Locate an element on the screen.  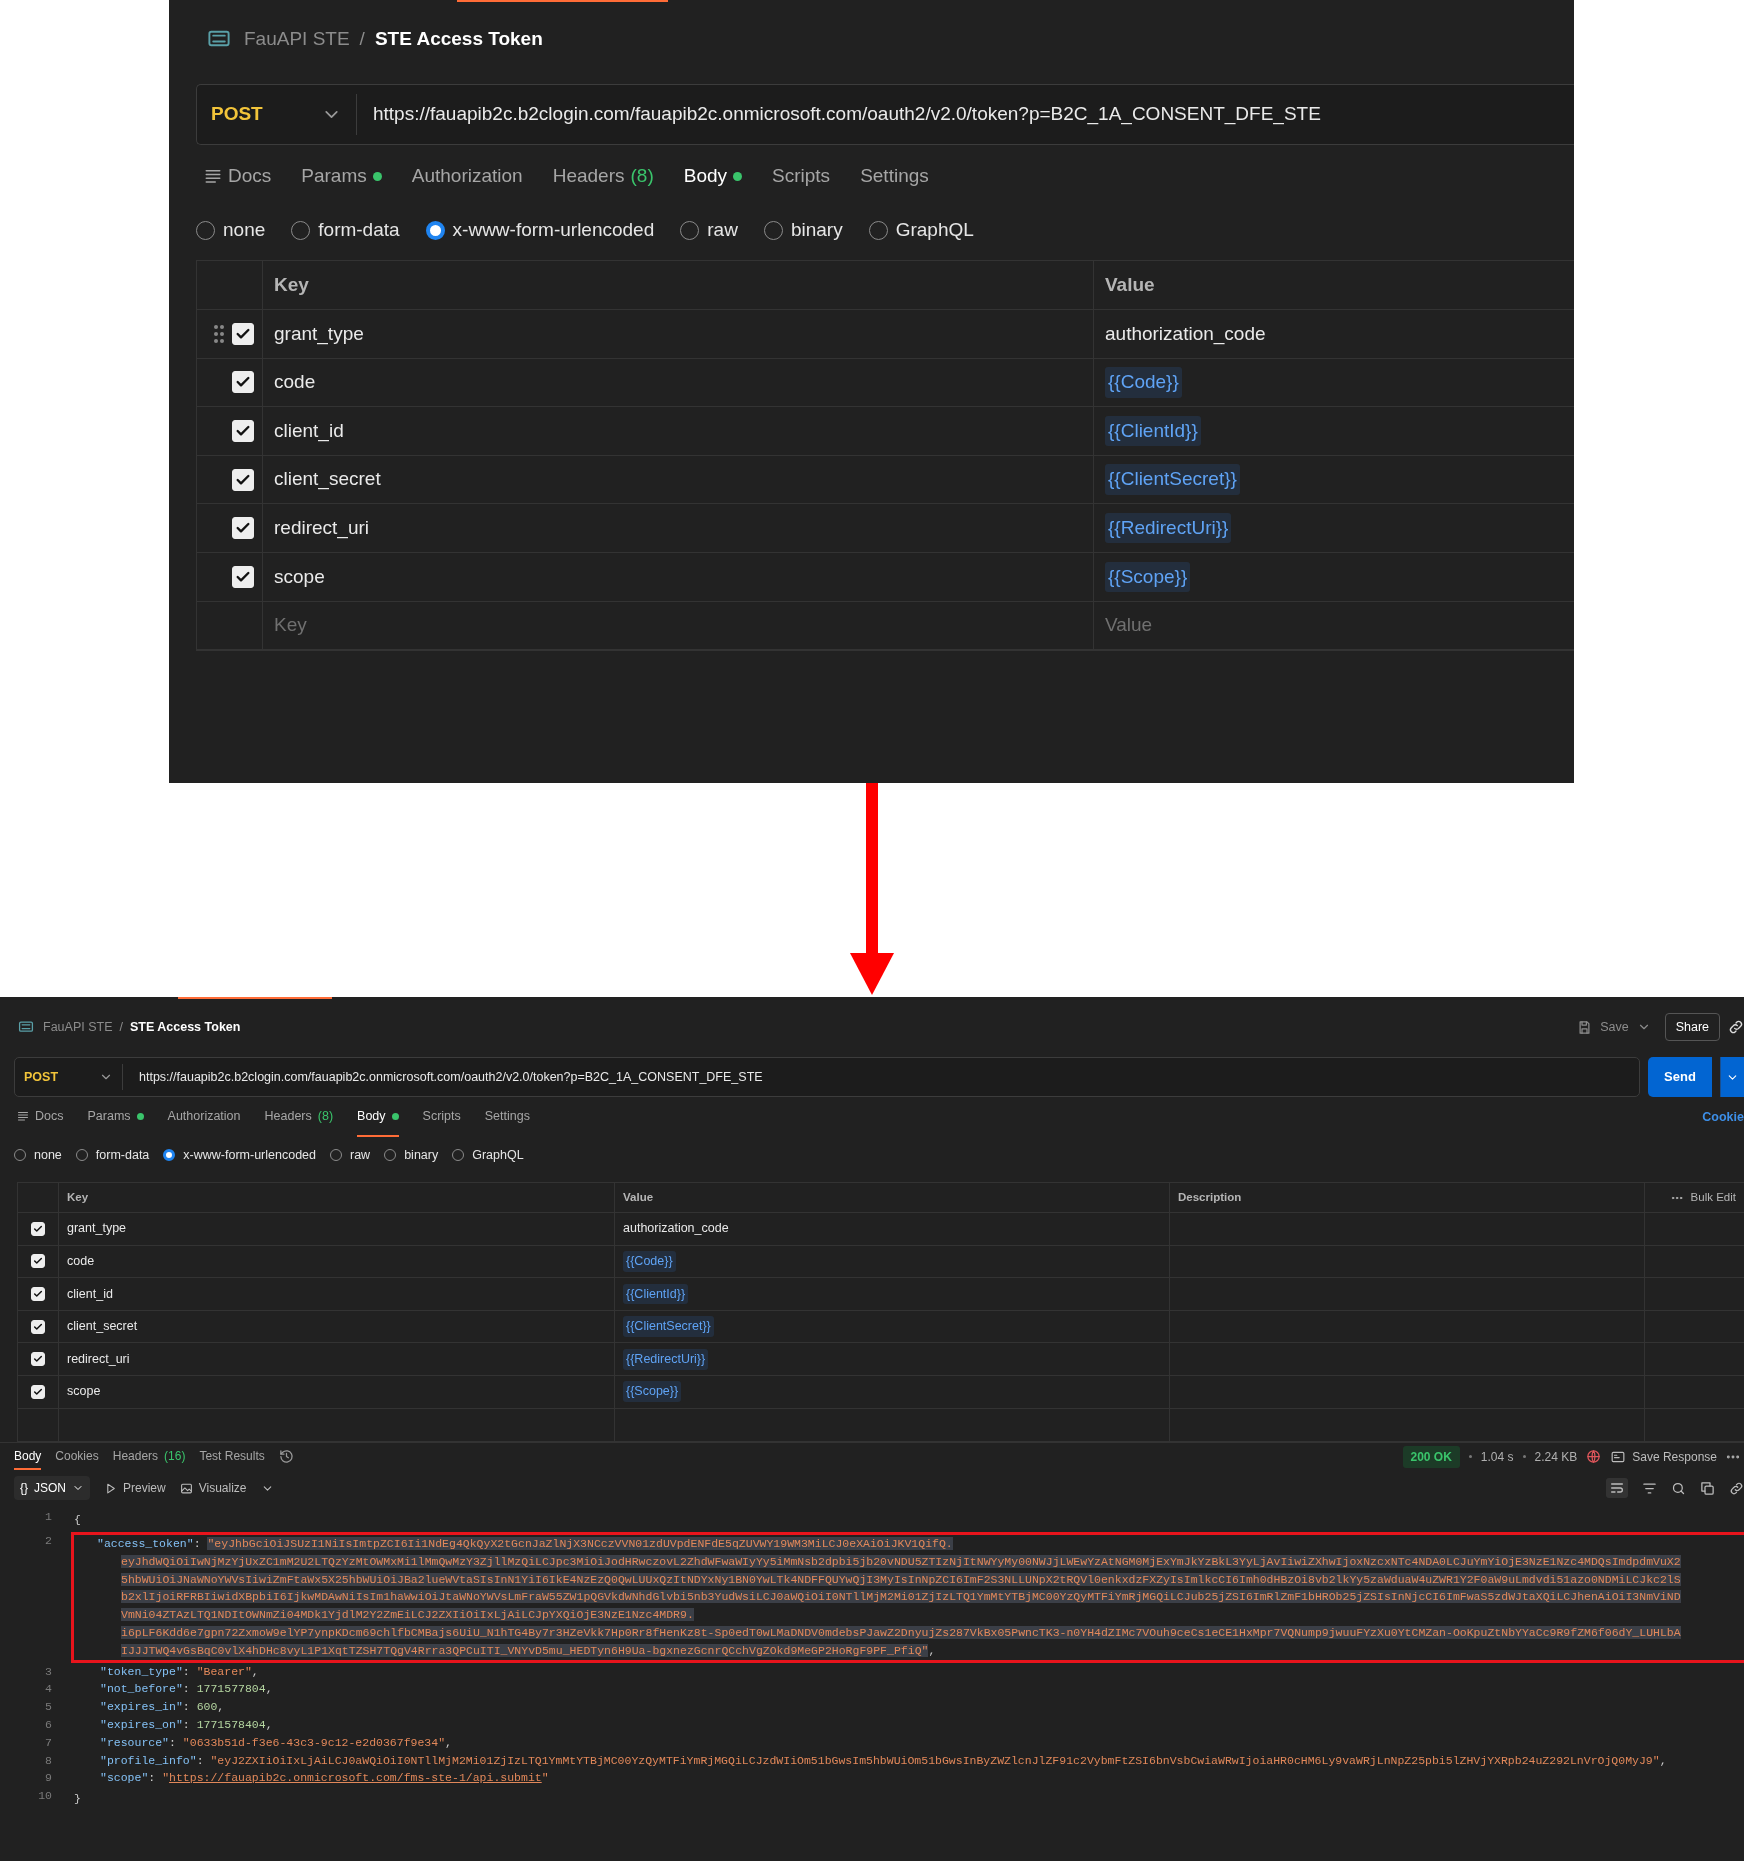
url-link: https://fauapib2c.onmicrosoft.com/fms-ste-1/api.submit is located at coordinates (355, 1778).